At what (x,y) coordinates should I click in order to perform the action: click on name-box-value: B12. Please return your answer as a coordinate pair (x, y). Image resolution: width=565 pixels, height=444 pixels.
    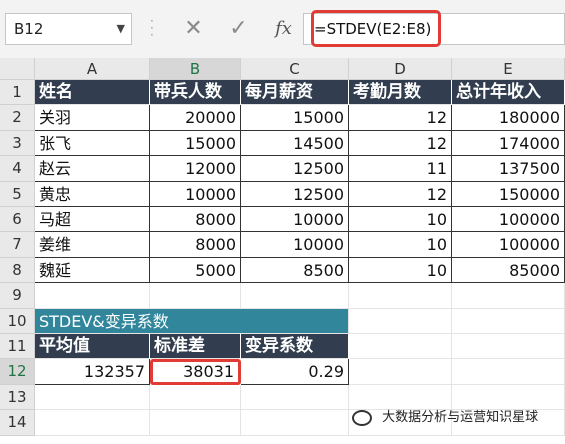
    Looking at the image, I should click on (29, 29).